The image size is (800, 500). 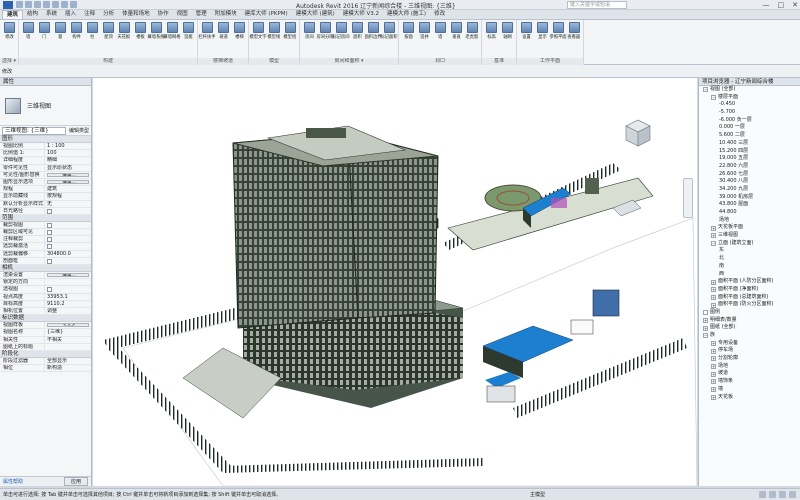 What do you see at coordinates (207, 31) in the screenshot?
I see `ribbon-button: 栏杆扶手` at bounding box center [207, 31].